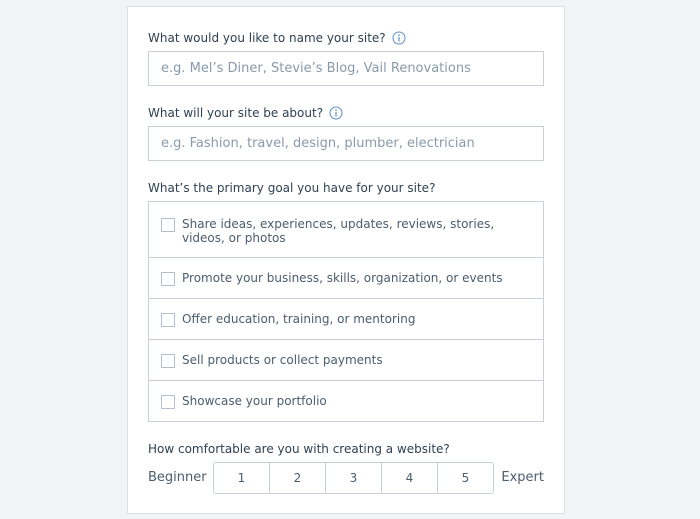  Describe the element at coordinates (254, 401) in the screenshot. I see `goal-option-label: Showcase your portfolio` at that location.